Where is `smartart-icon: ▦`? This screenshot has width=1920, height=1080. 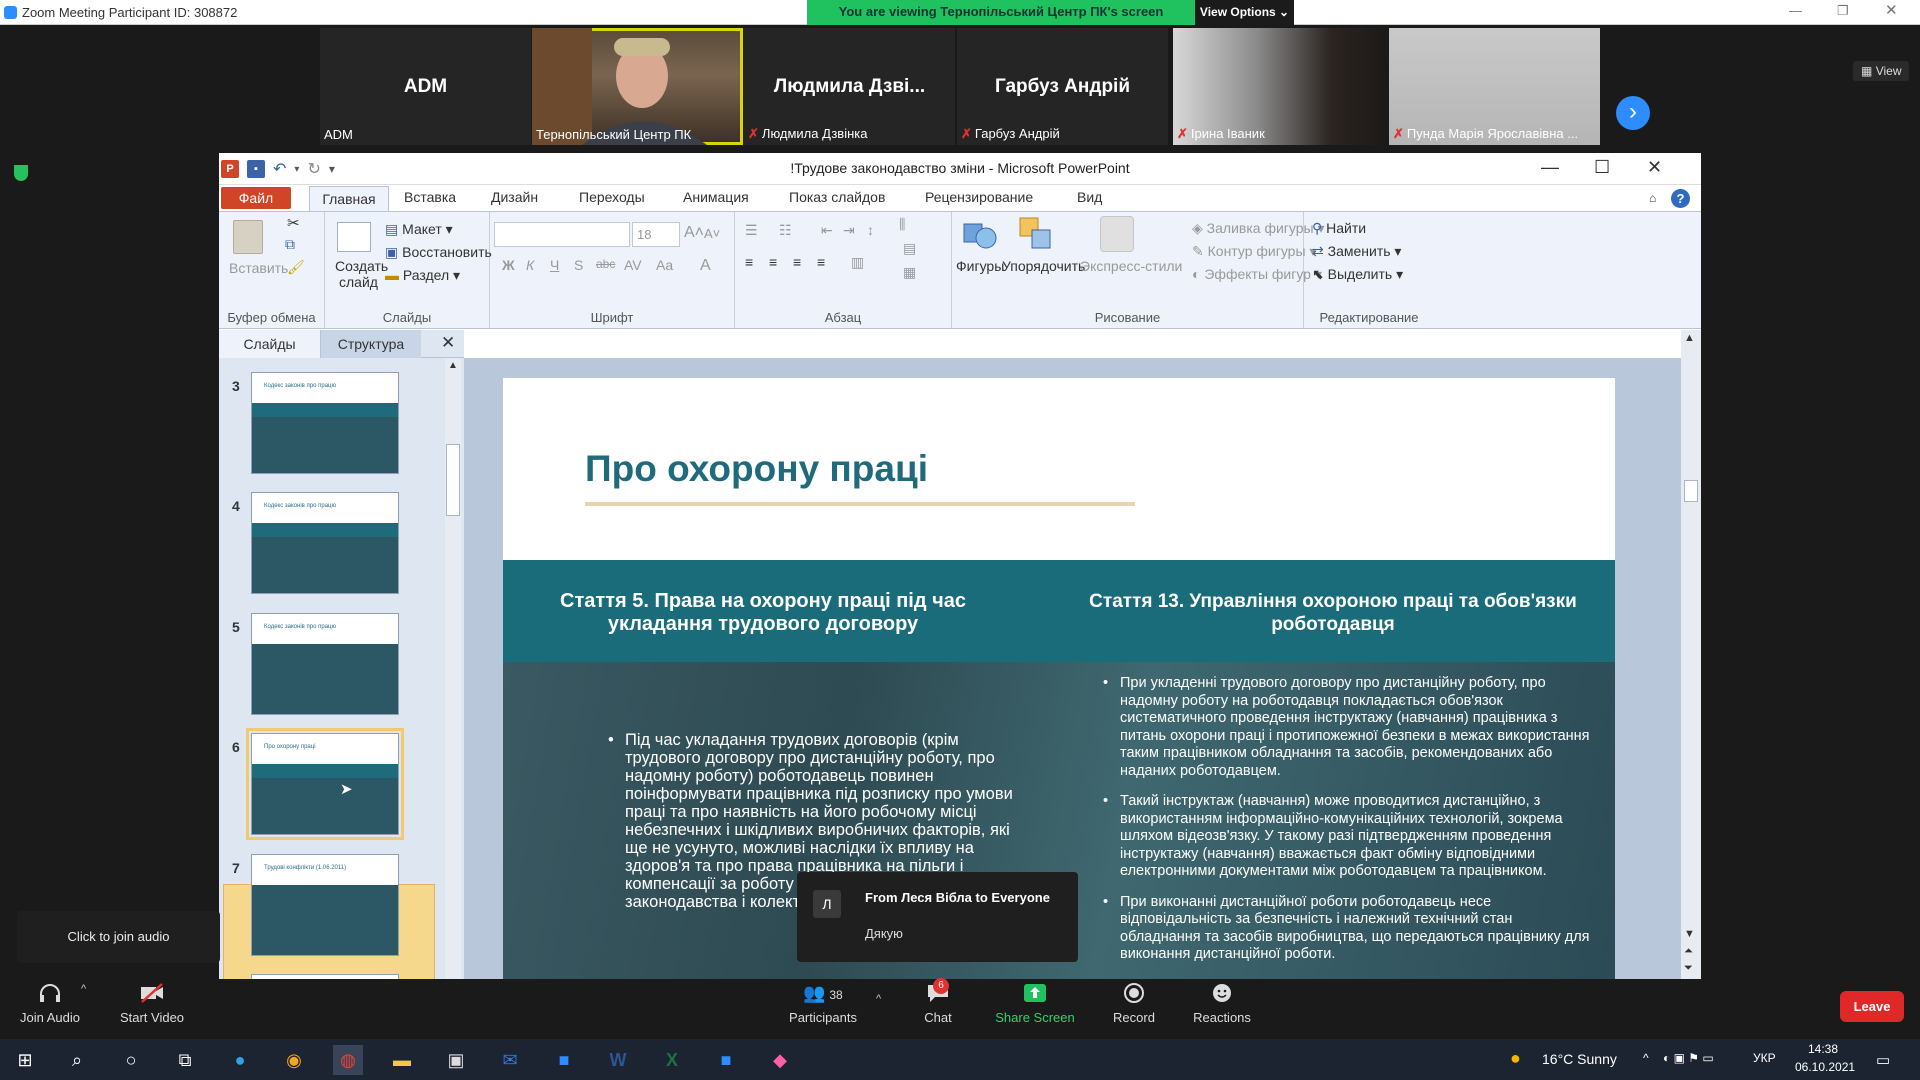 smartart-icon: ▦ is located at coordinates (909, 272).